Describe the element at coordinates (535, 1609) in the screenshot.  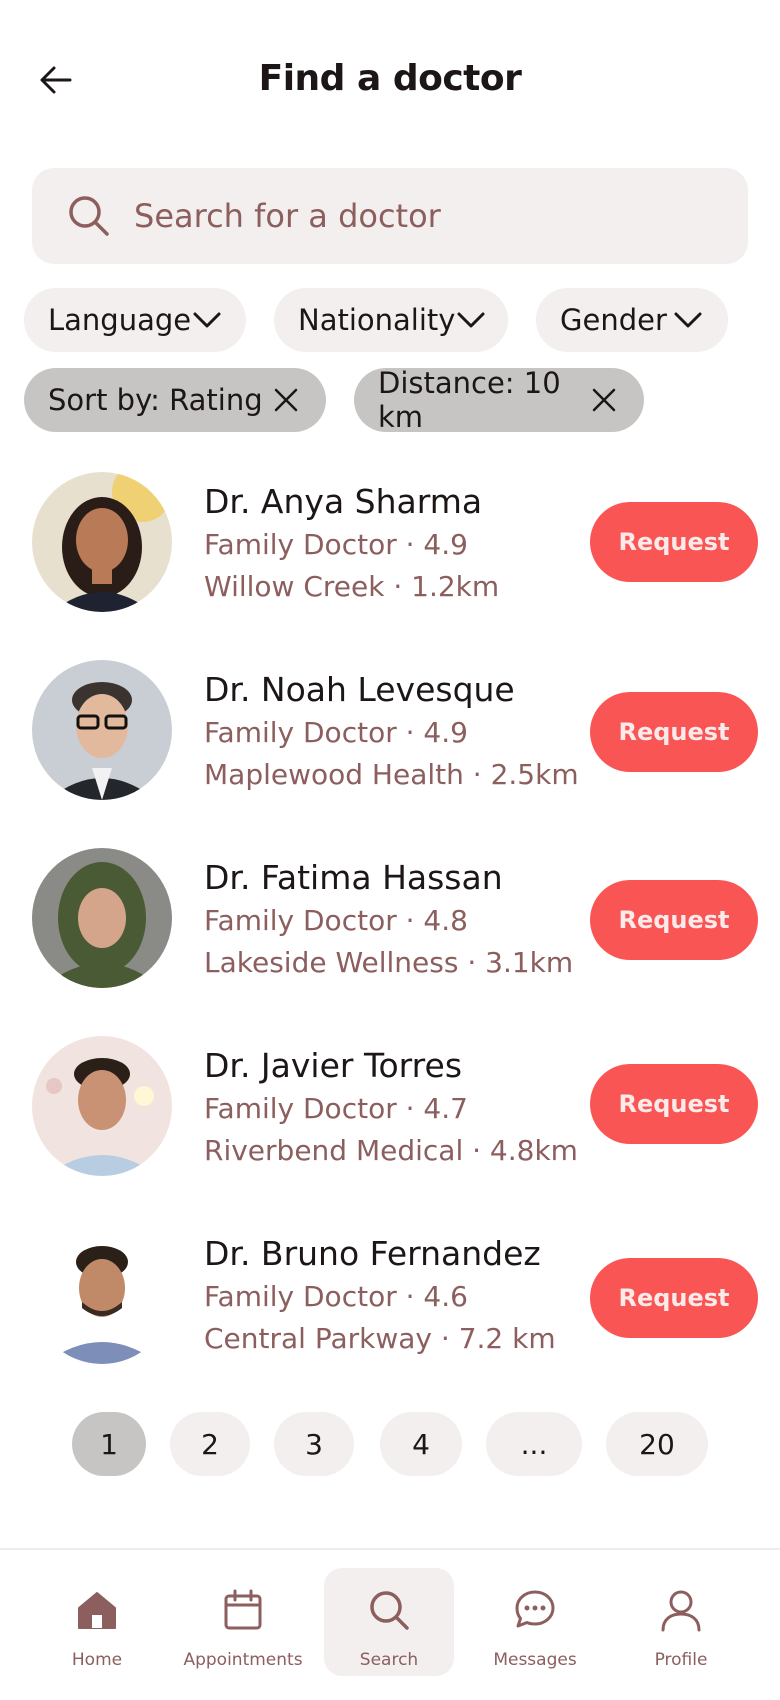
I see `chat-bubble-icon` at that location.